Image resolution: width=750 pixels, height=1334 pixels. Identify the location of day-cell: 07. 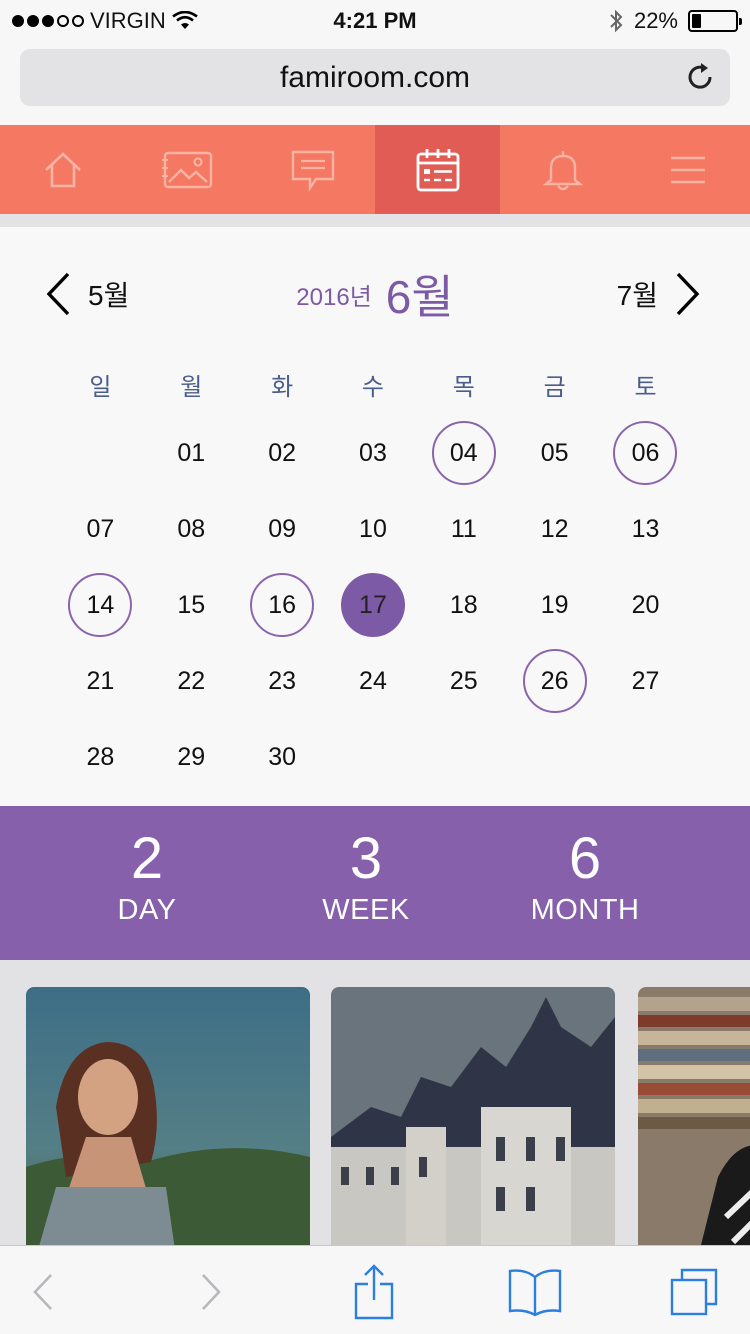
(100, 529).